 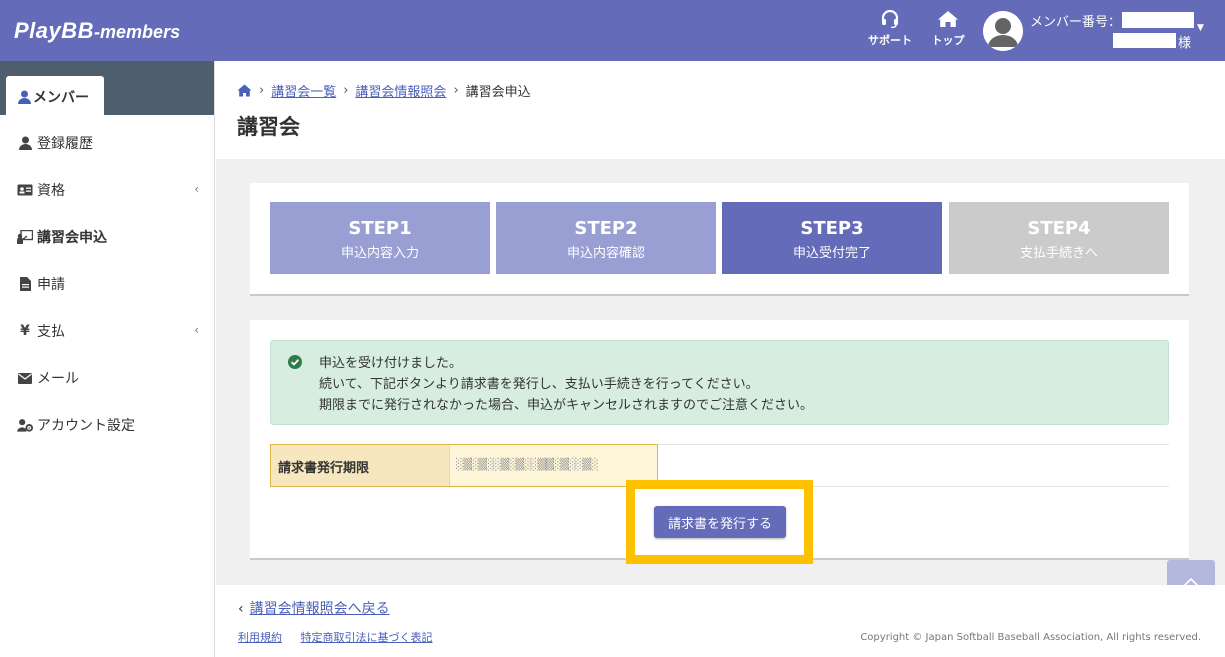 What do you see at coordinates (832, 228) in the screenshot?
I see `step-title: STEP3` at bounding box center [832, 228].